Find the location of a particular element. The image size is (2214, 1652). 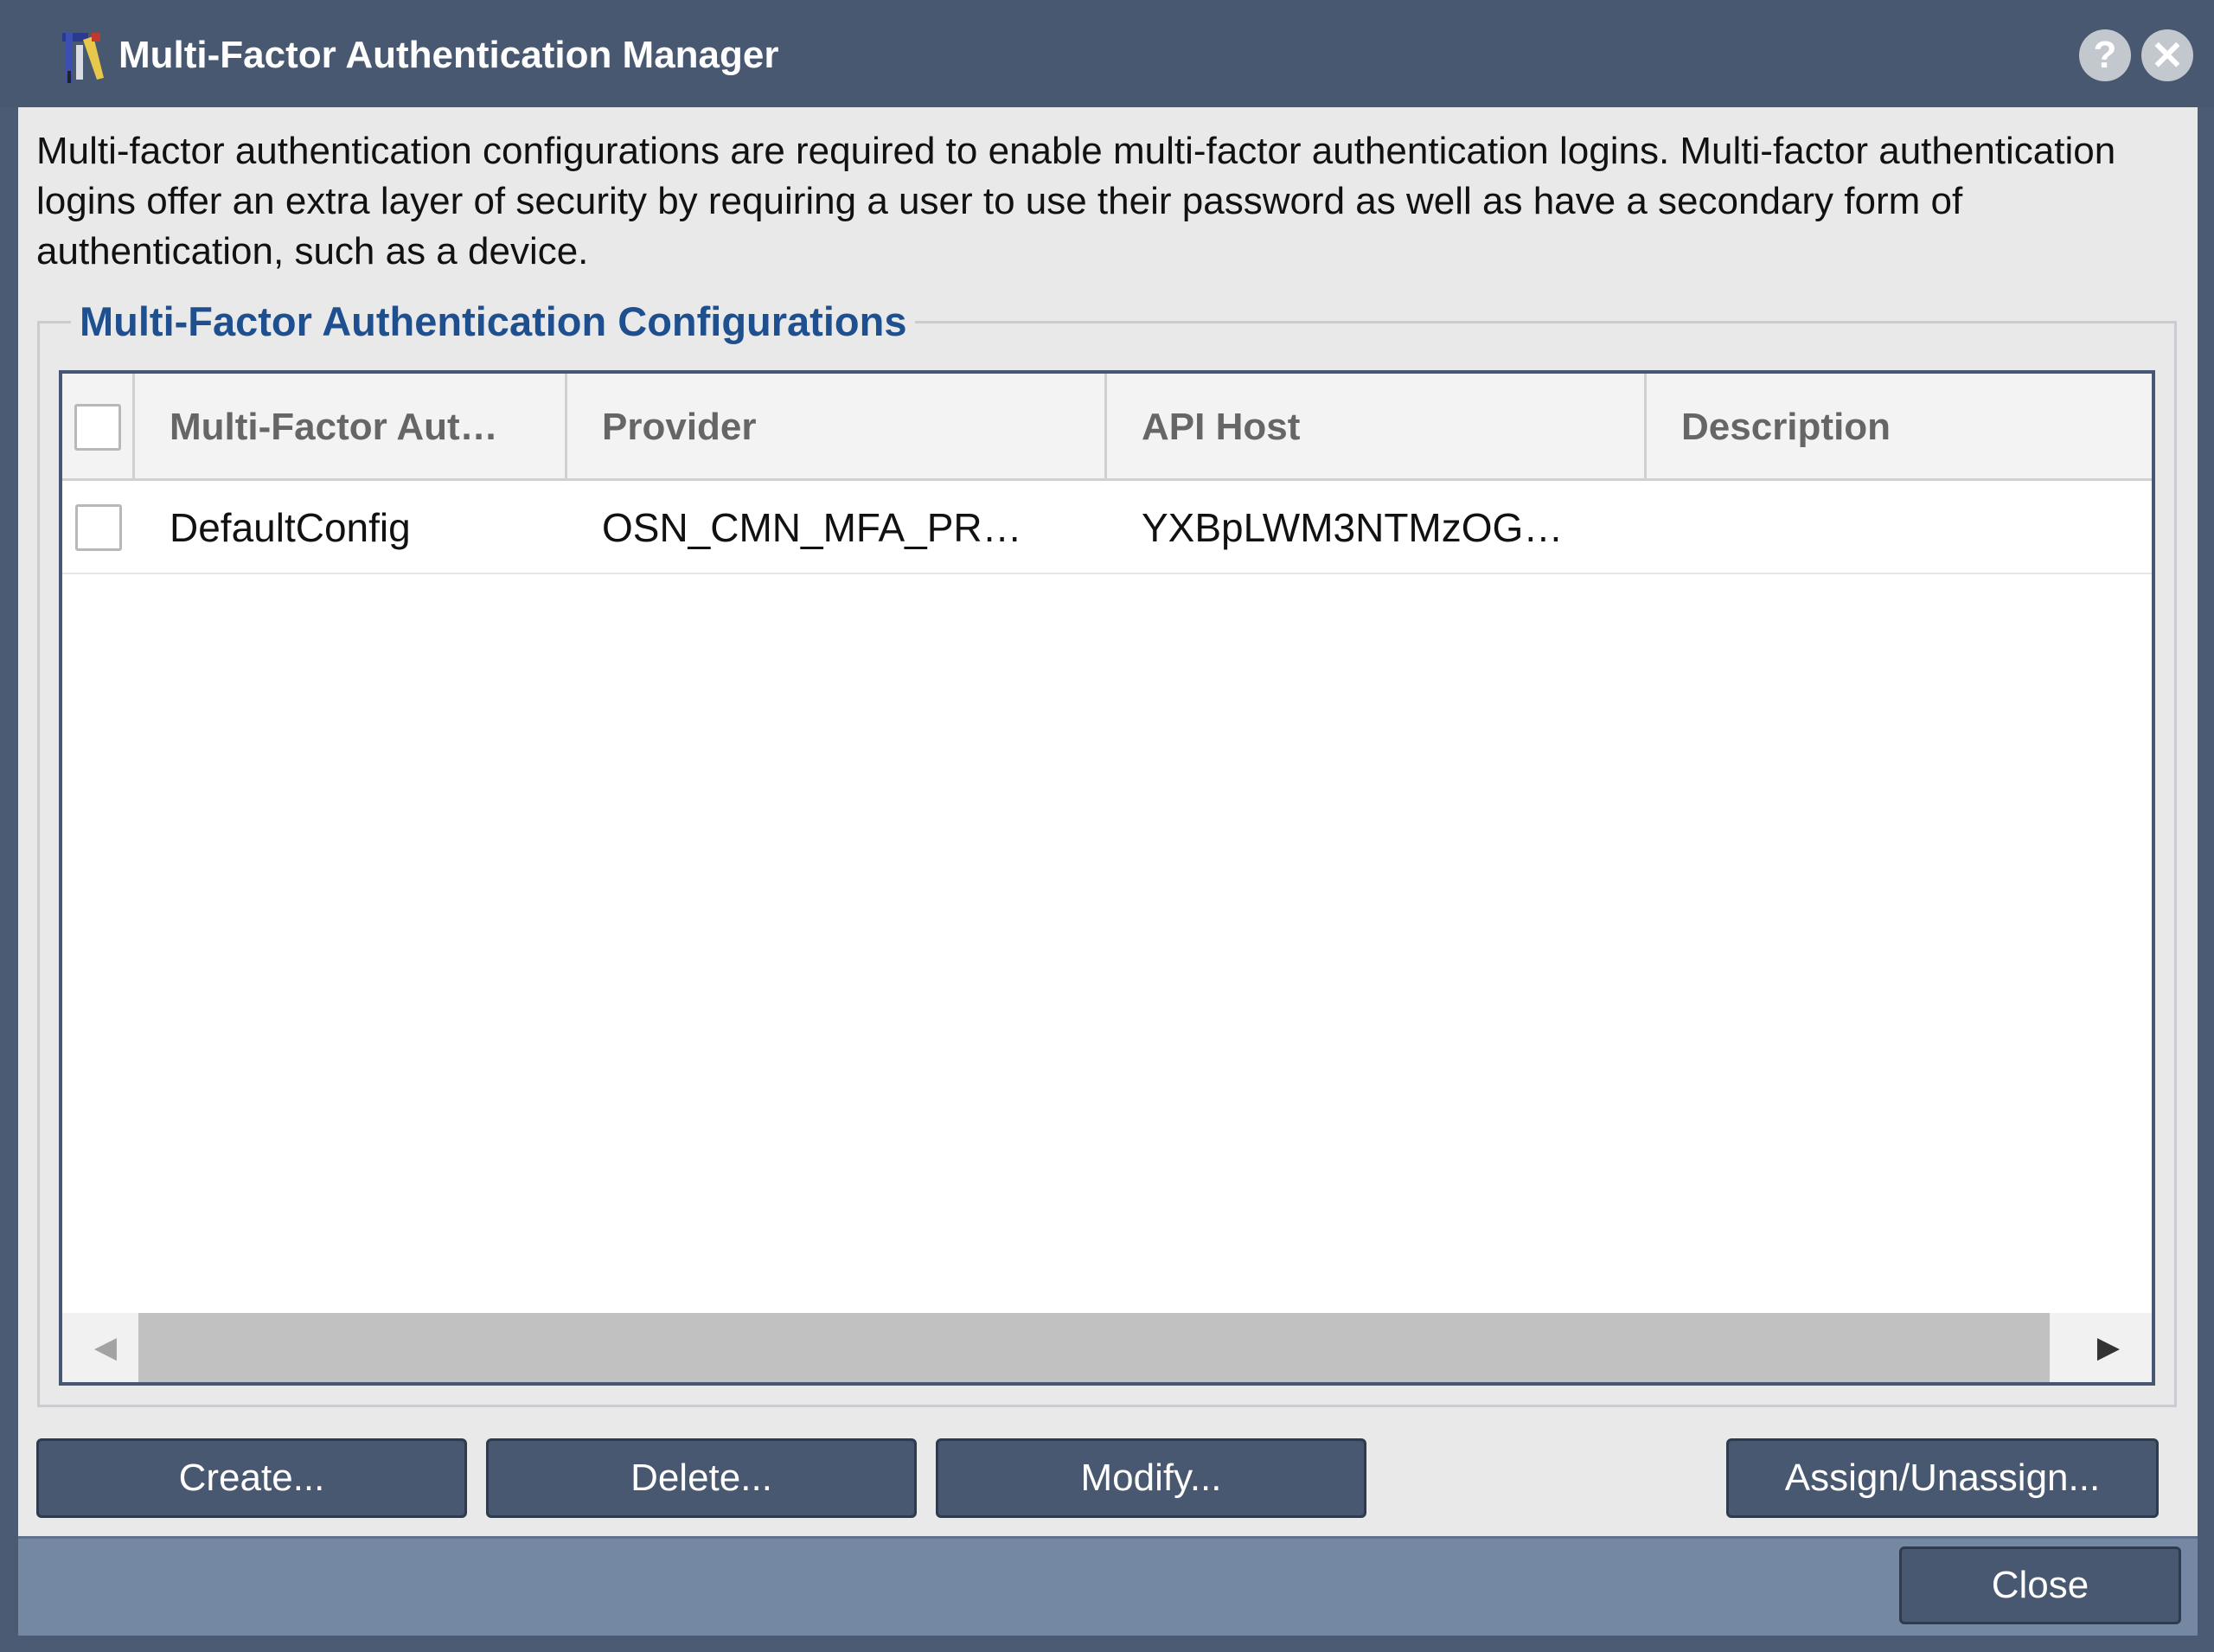

select-all-checkbox is located at coordinates (97, 427).